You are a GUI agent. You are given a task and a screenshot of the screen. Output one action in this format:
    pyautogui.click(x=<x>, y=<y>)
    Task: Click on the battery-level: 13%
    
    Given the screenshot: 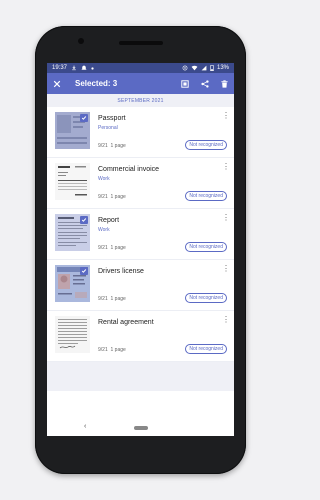 What is the action you would take?
    pyautogui.click(x=222, y=68)
    